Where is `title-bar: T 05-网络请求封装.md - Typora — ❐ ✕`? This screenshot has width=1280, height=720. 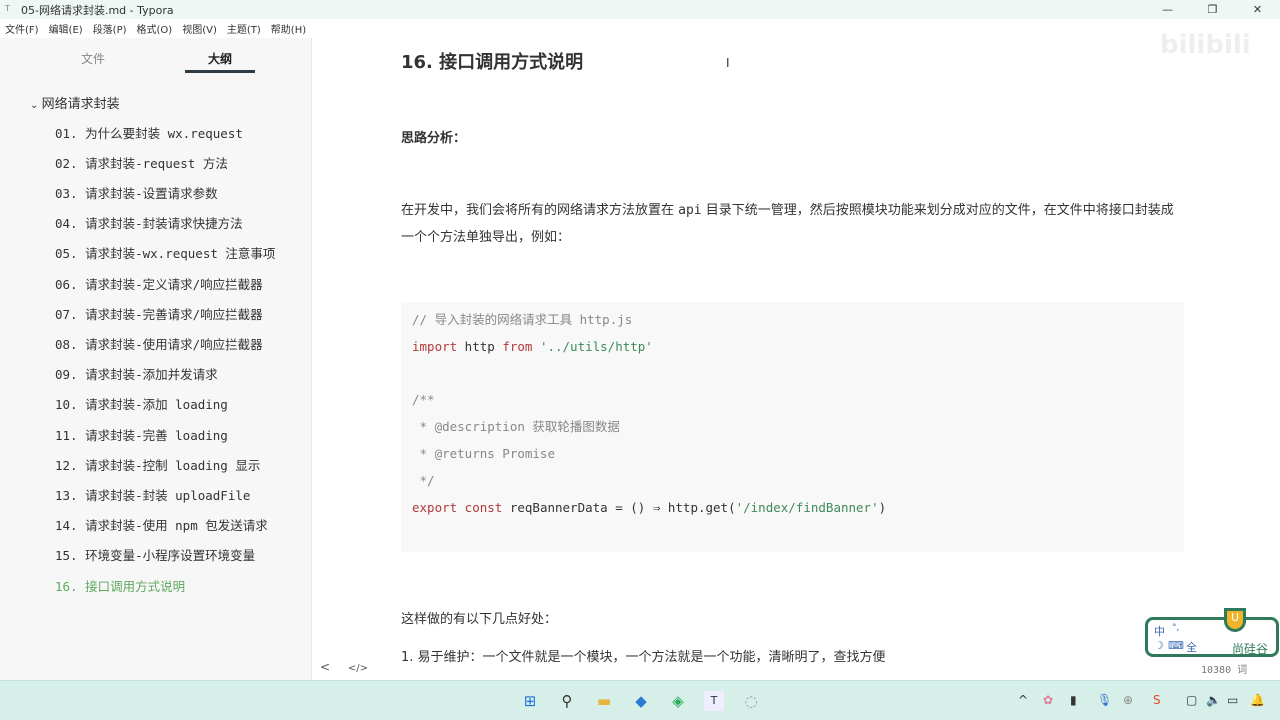 title-bar: T 05-网络请求封装.md - Typora — ❐ ✕ is located at coordinates (640, 9).